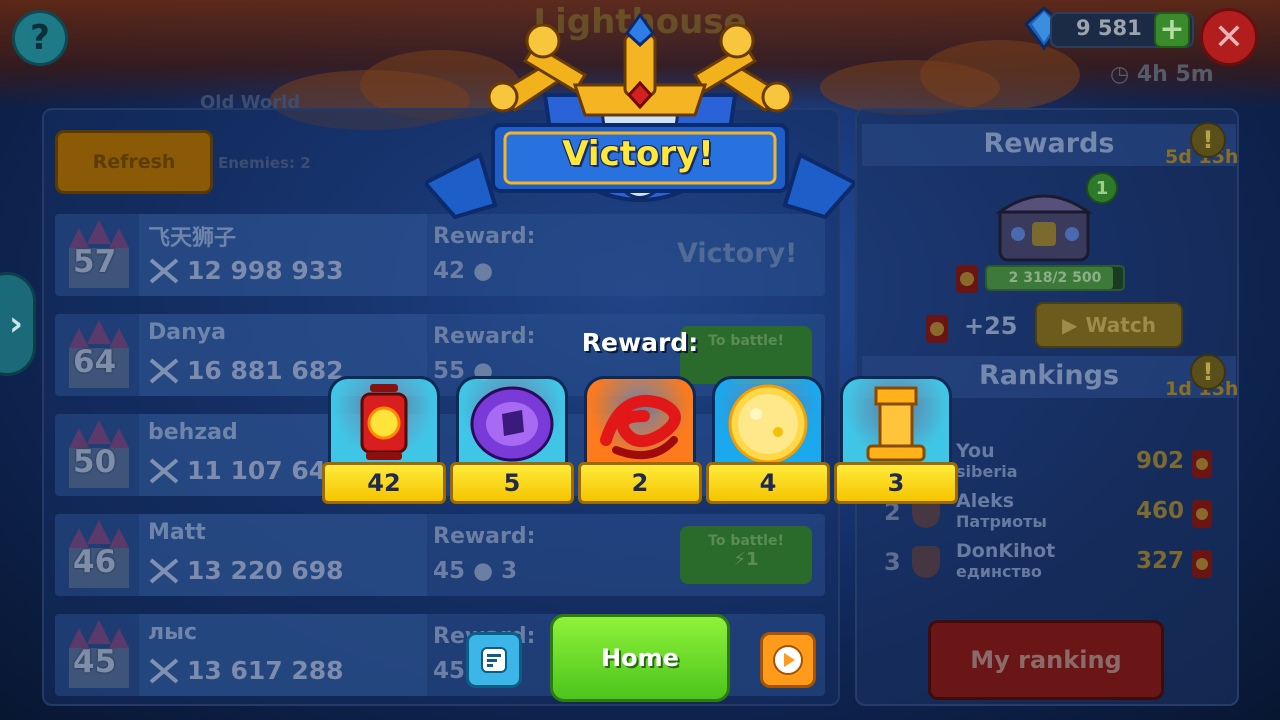 The width and height of the screenshot is (1280, 720). Describe the element at coordinates (987, 471) in the screenshot. I see `rank-clan-name: siberia` at that location.